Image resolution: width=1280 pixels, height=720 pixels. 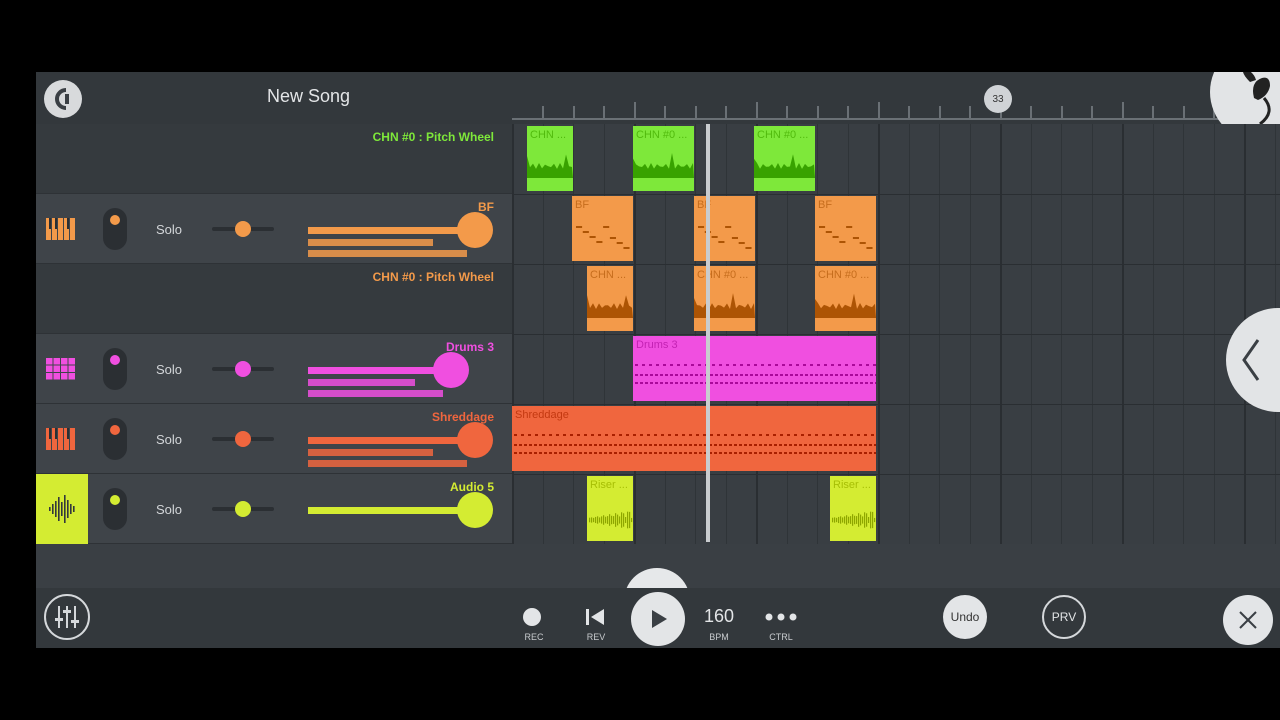 What do you see at coordinates (719, 637) in the screenshot?
I see `bpm-label: BPM` at bounding box center [719, 637].